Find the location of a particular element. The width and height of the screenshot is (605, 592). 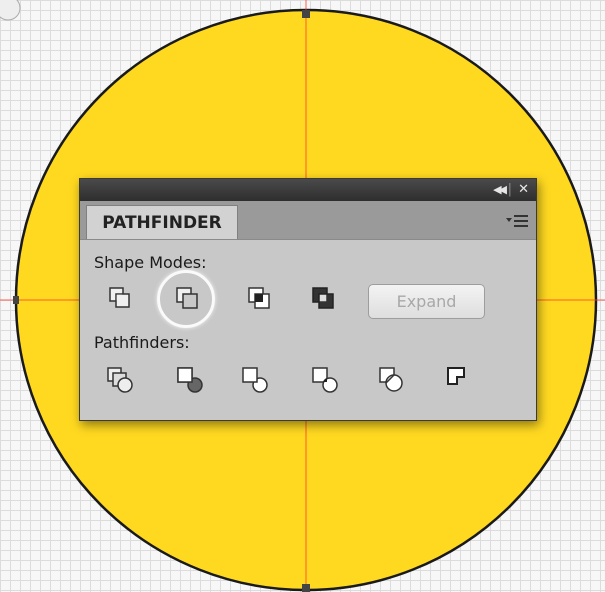

bottom-anchor is located at coordinates (306, 588).